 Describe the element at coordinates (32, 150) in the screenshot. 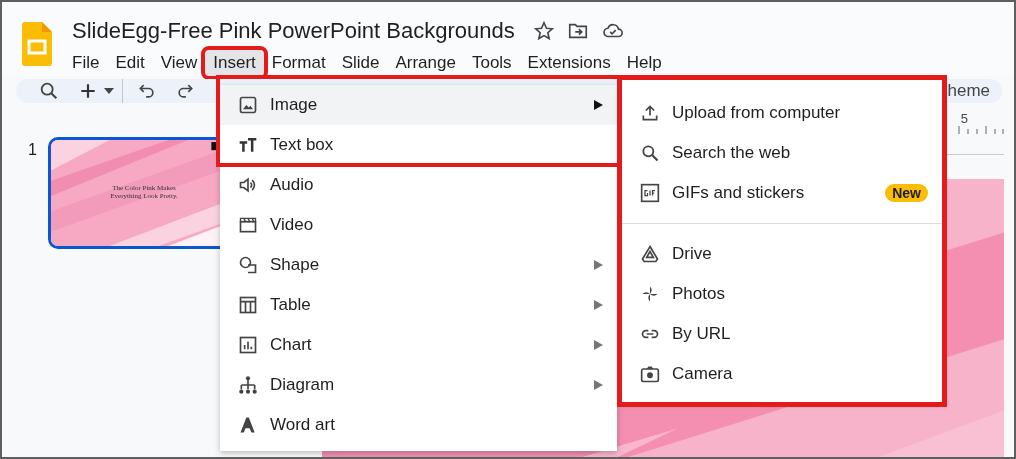

I see `slide-number: 1` at that location.